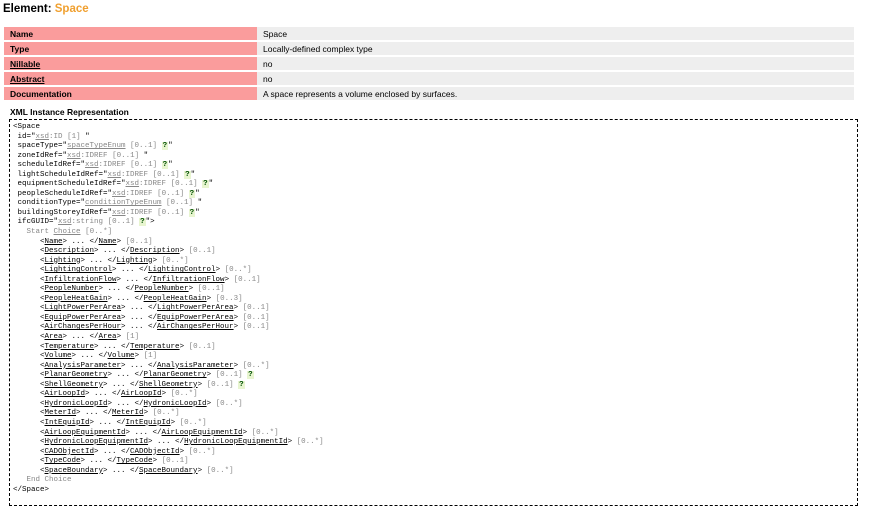  Describe the element at coordinates (81, 280) in the screenshot. I see `element-link: InfiltrationFlow` at that location.